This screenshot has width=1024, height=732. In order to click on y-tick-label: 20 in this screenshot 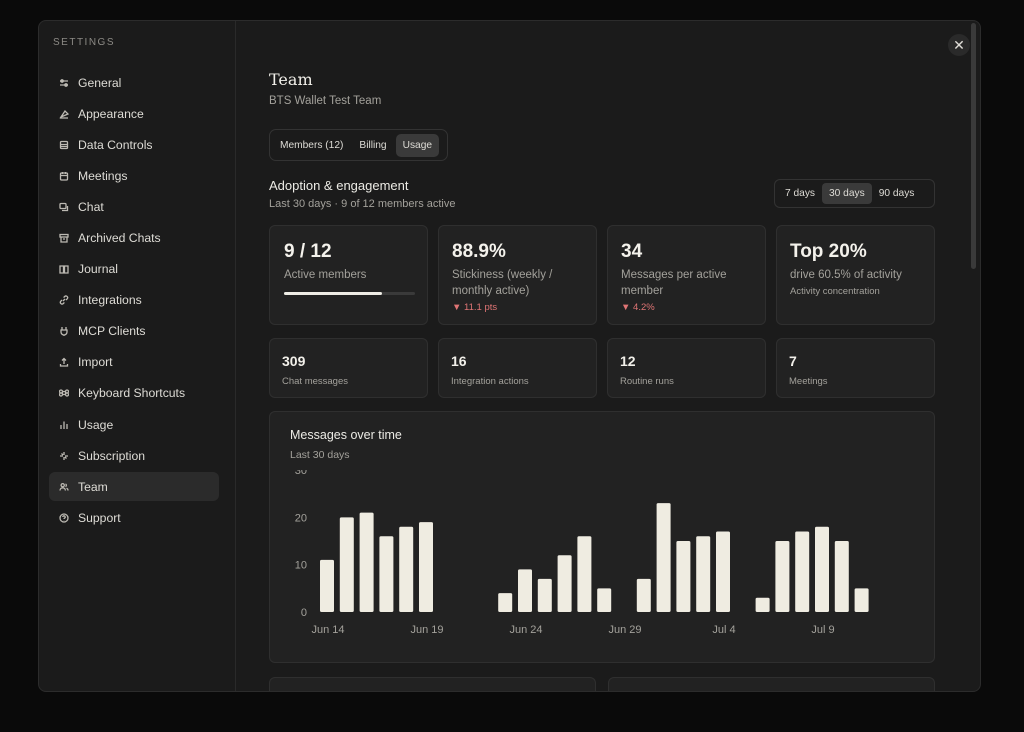, I will do `click(301, 518)`.